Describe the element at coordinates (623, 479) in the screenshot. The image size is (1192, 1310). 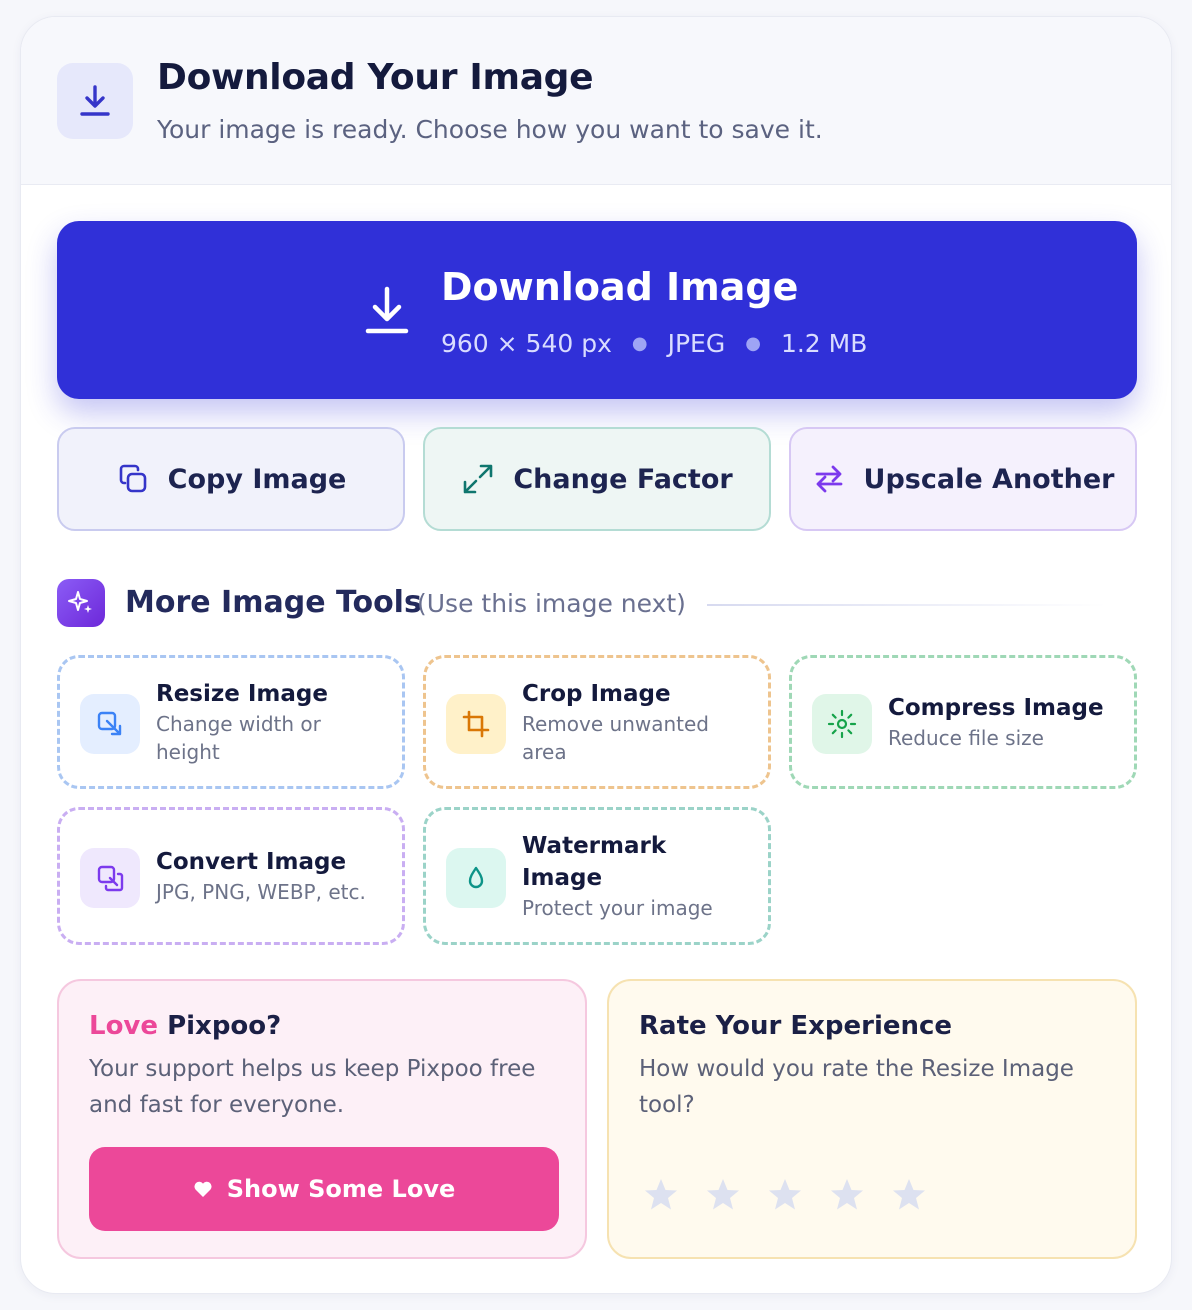
I see `change-factor-label: Change Factor` at that location.